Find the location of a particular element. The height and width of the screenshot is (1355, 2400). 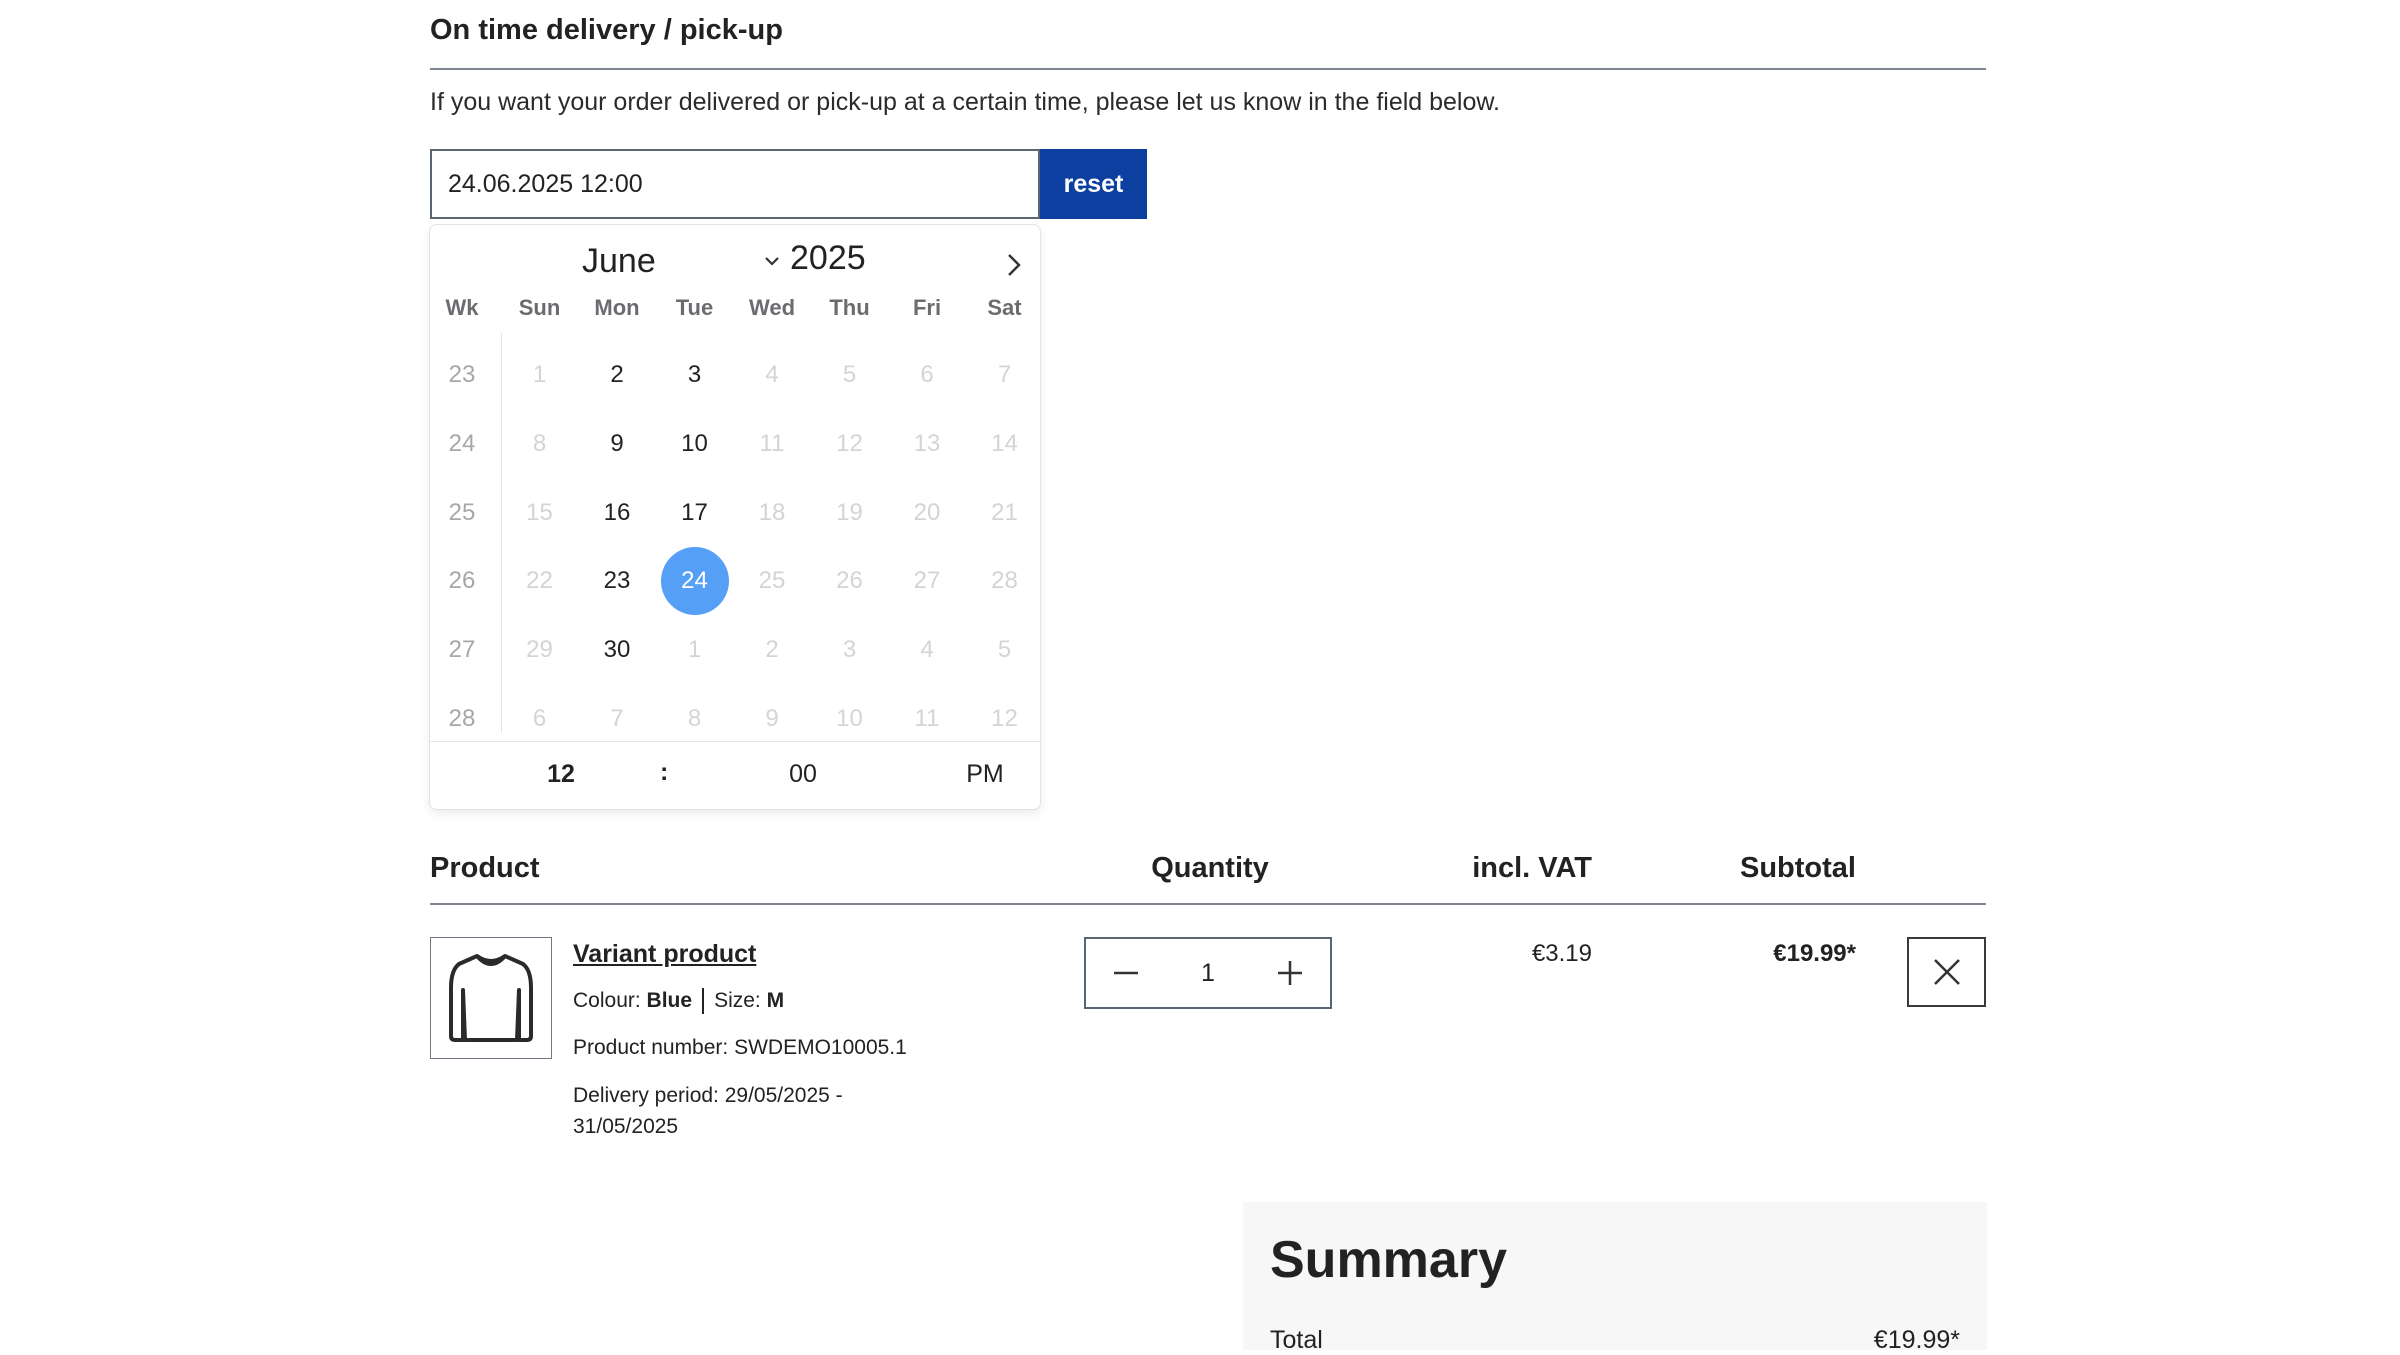

calendar-day: 29 is located at coordinates (539, 650).